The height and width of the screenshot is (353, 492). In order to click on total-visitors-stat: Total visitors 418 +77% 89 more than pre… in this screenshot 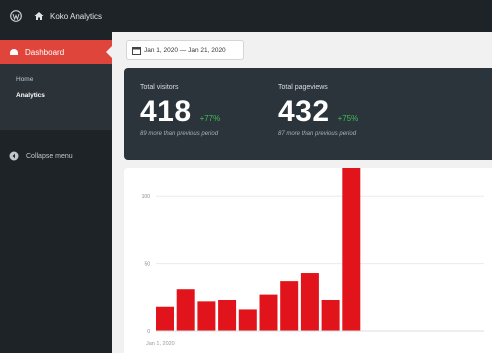, I will do `click(180, 110)`.